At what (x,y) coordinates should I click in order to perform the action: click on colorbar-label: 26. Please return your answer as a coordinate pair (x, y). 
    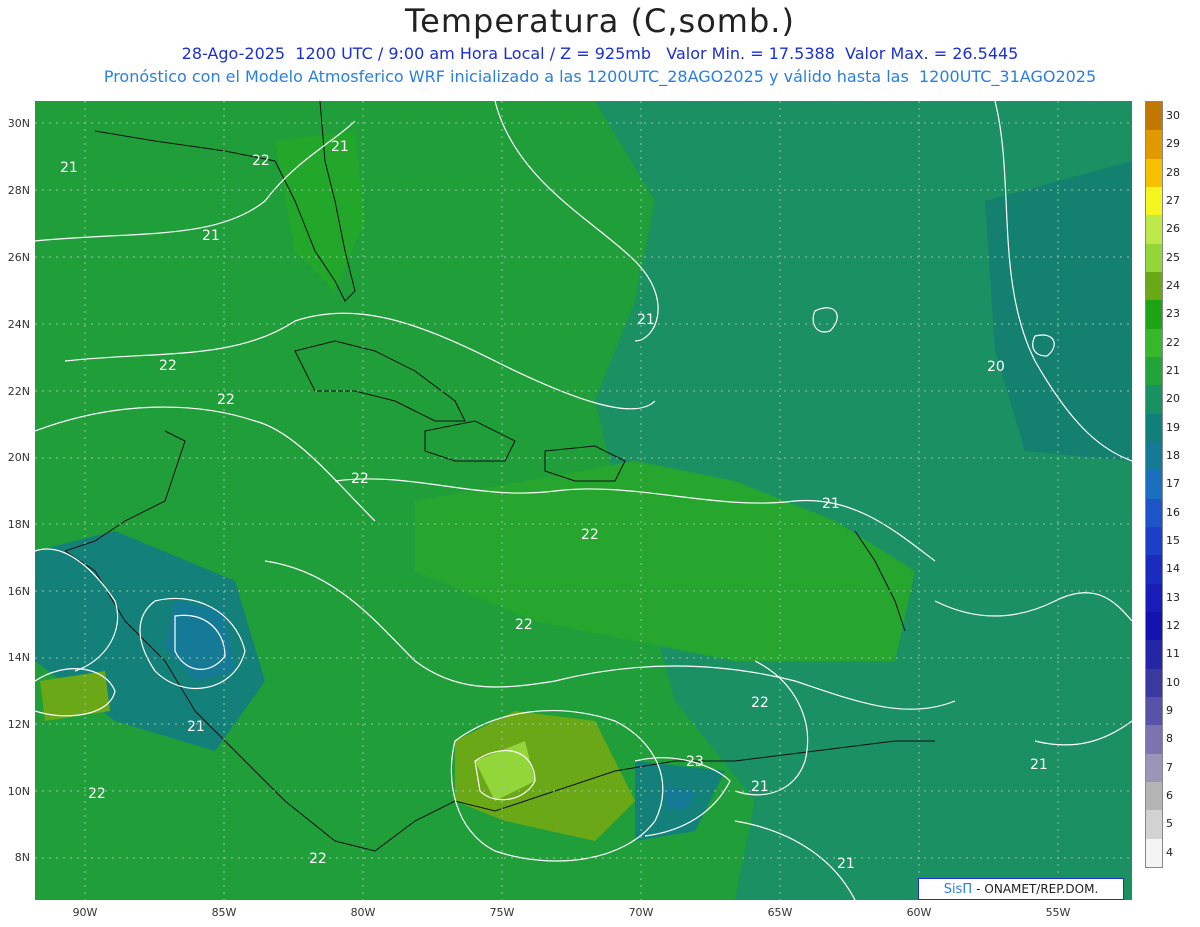
    Looking at the image, I should click on (1173, 229).